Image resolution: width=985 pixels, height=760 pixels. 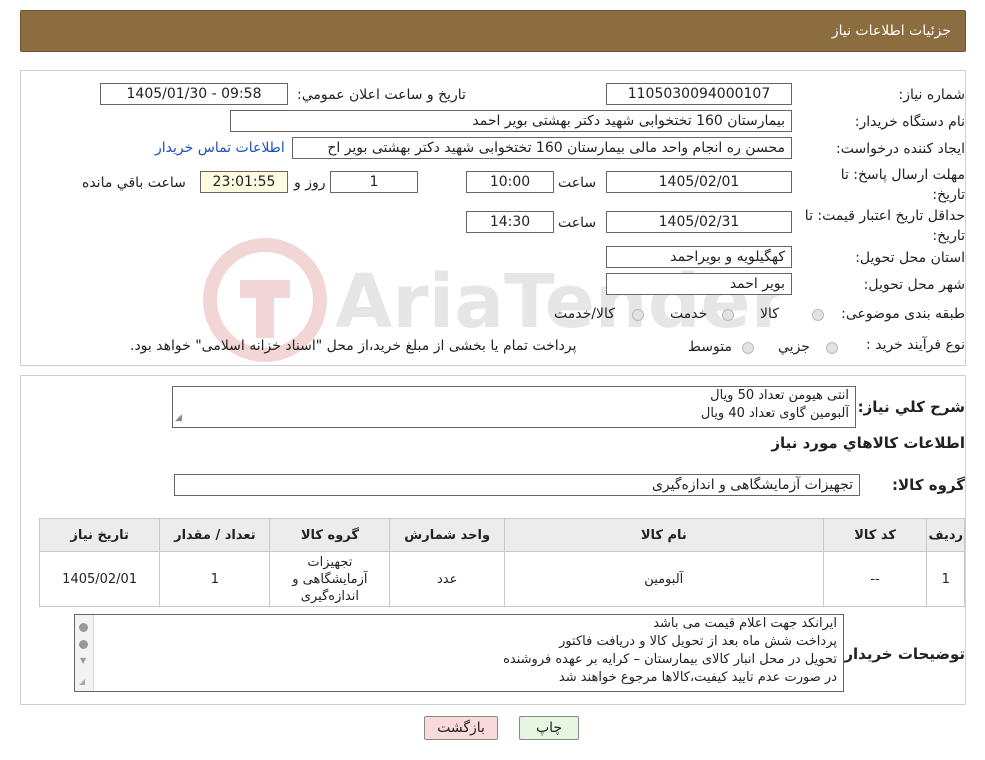 I want to click on group-label: گروه کالا:, so click(x=928, y=485).